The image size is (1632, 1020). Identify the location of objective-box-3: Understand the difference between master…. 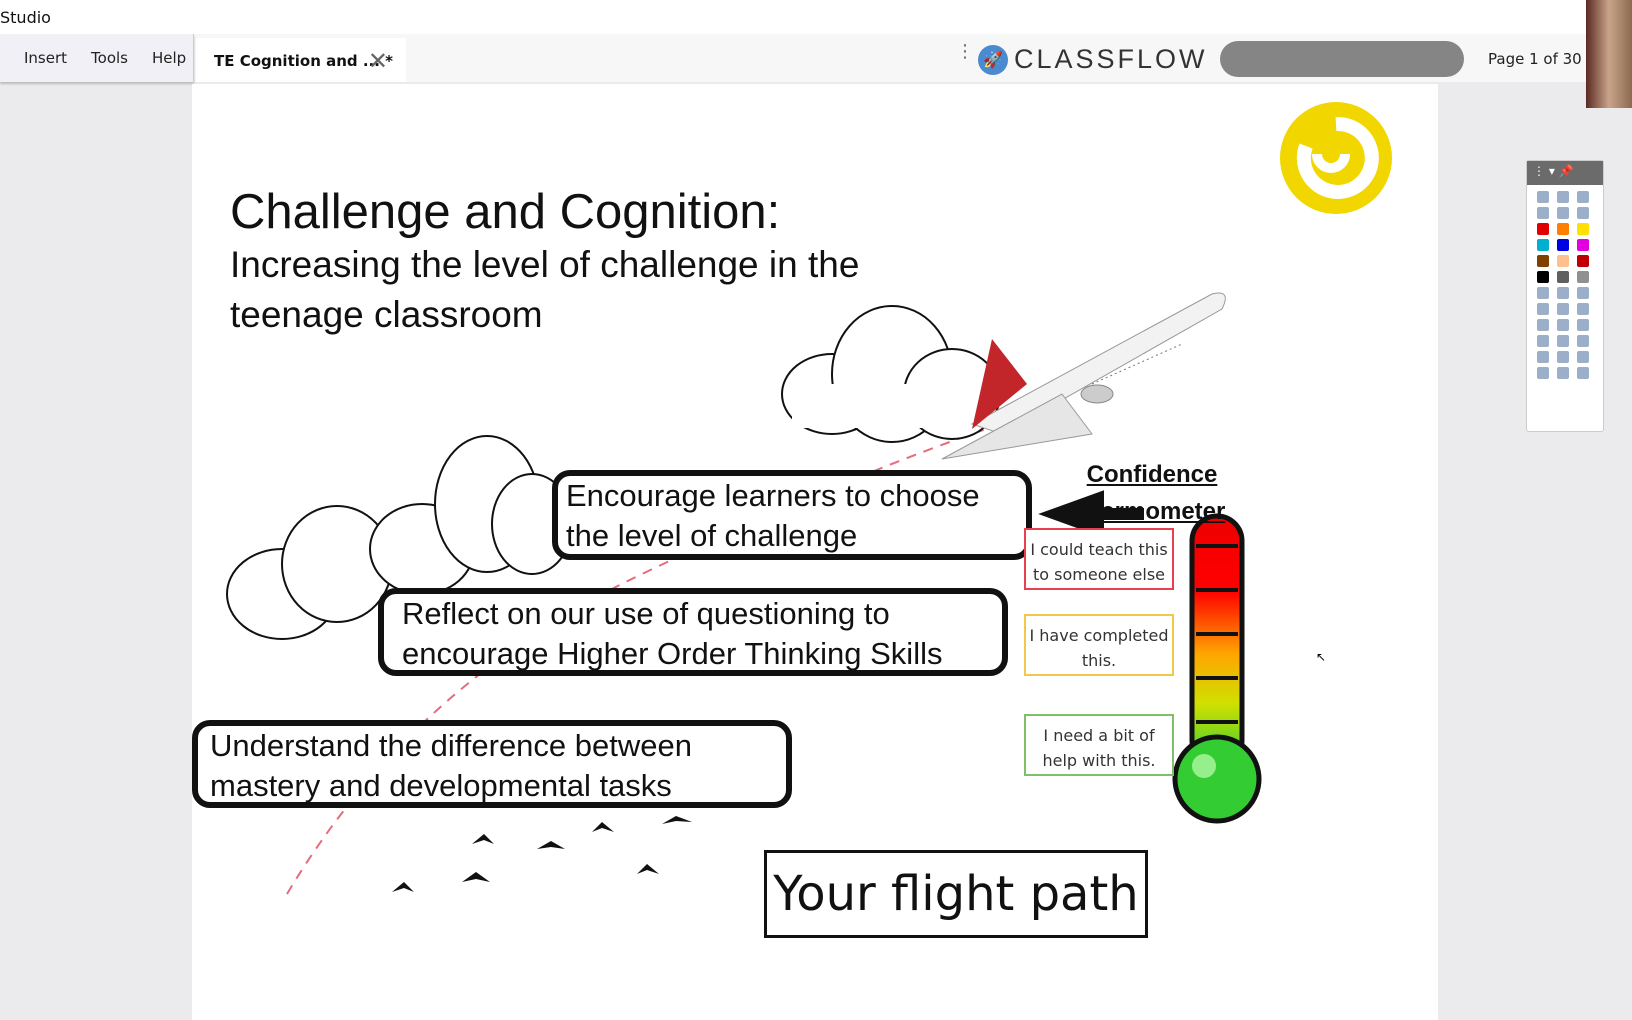
(492, 764).